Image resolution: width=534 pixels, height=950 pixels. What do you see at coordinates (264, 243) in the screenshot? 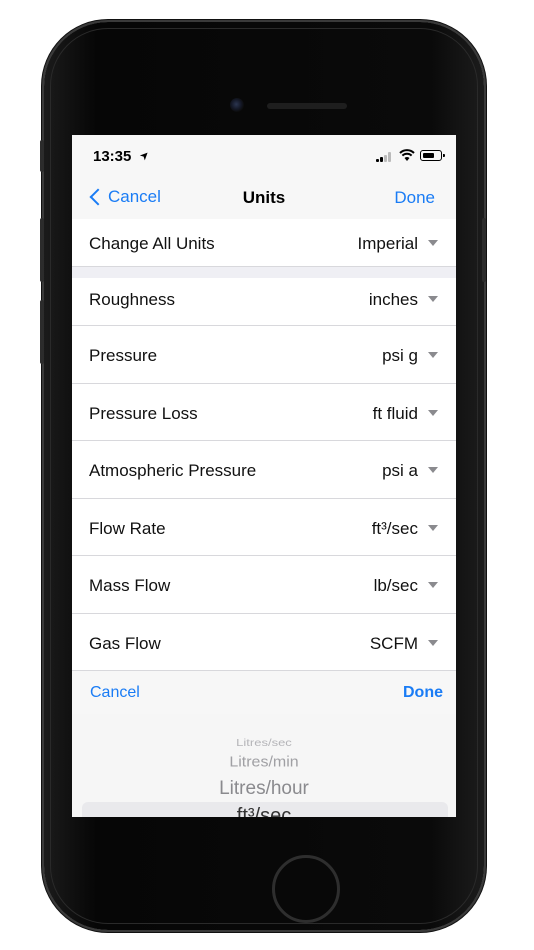
I see `change-all-units-row: Change All Units Imperial` at bounding box center [264, 243].